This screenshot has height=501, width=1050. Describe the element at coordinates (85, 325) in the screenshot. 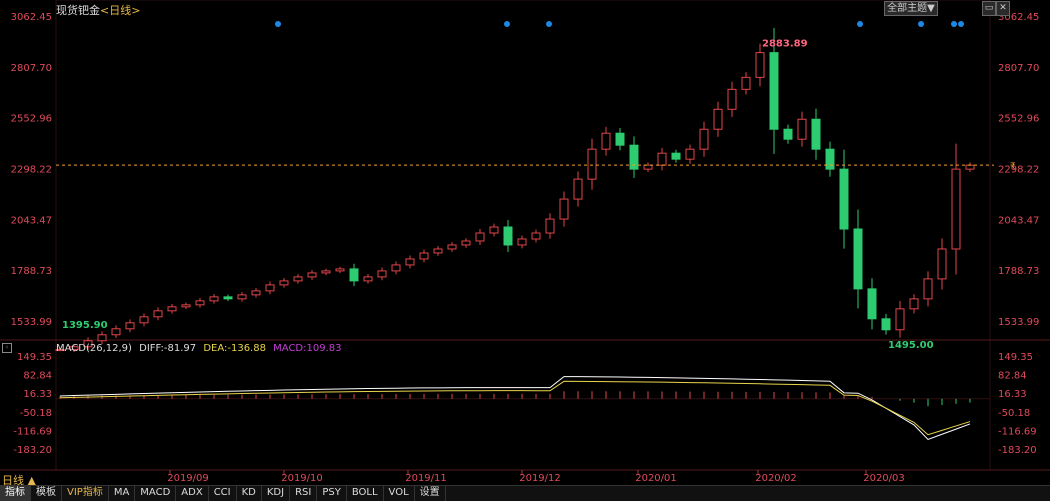

I see `start-price-label: 1395.90` at that location.